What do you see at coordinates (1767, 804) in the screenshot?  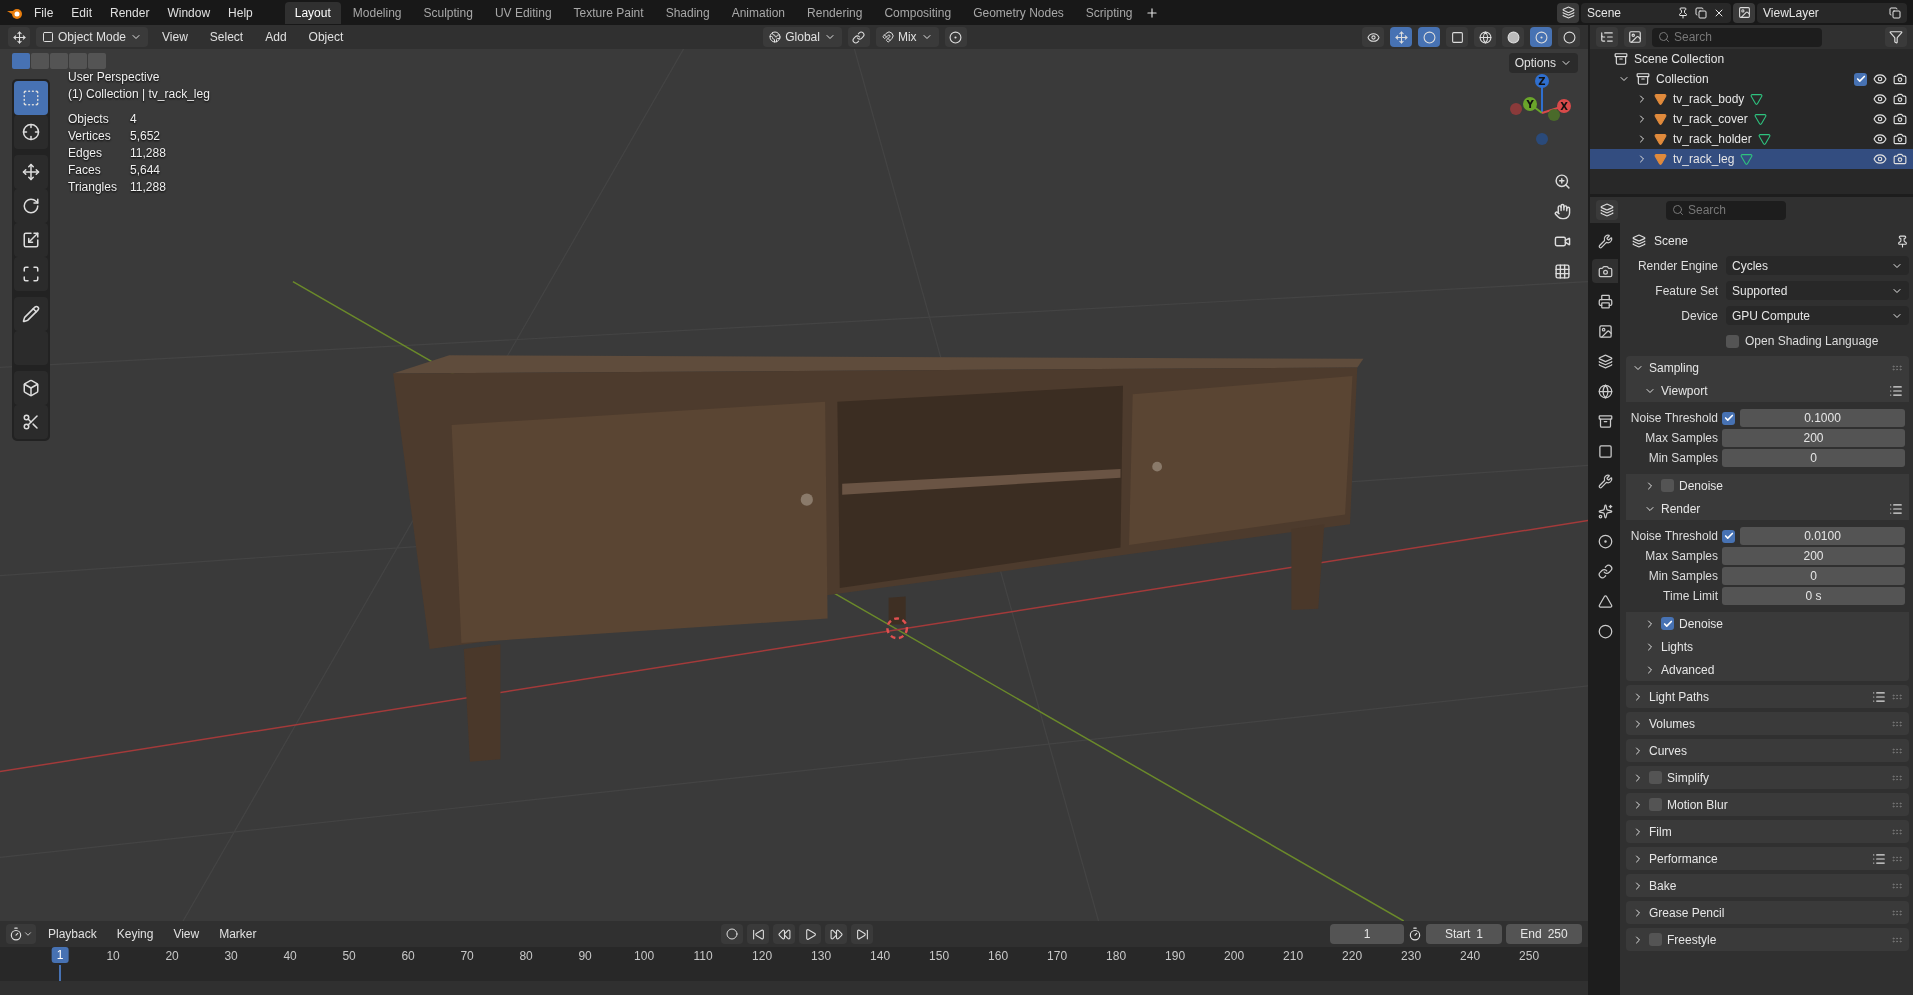 I see `panel-header: Motion Blur` at bounding box center [1767, 804].